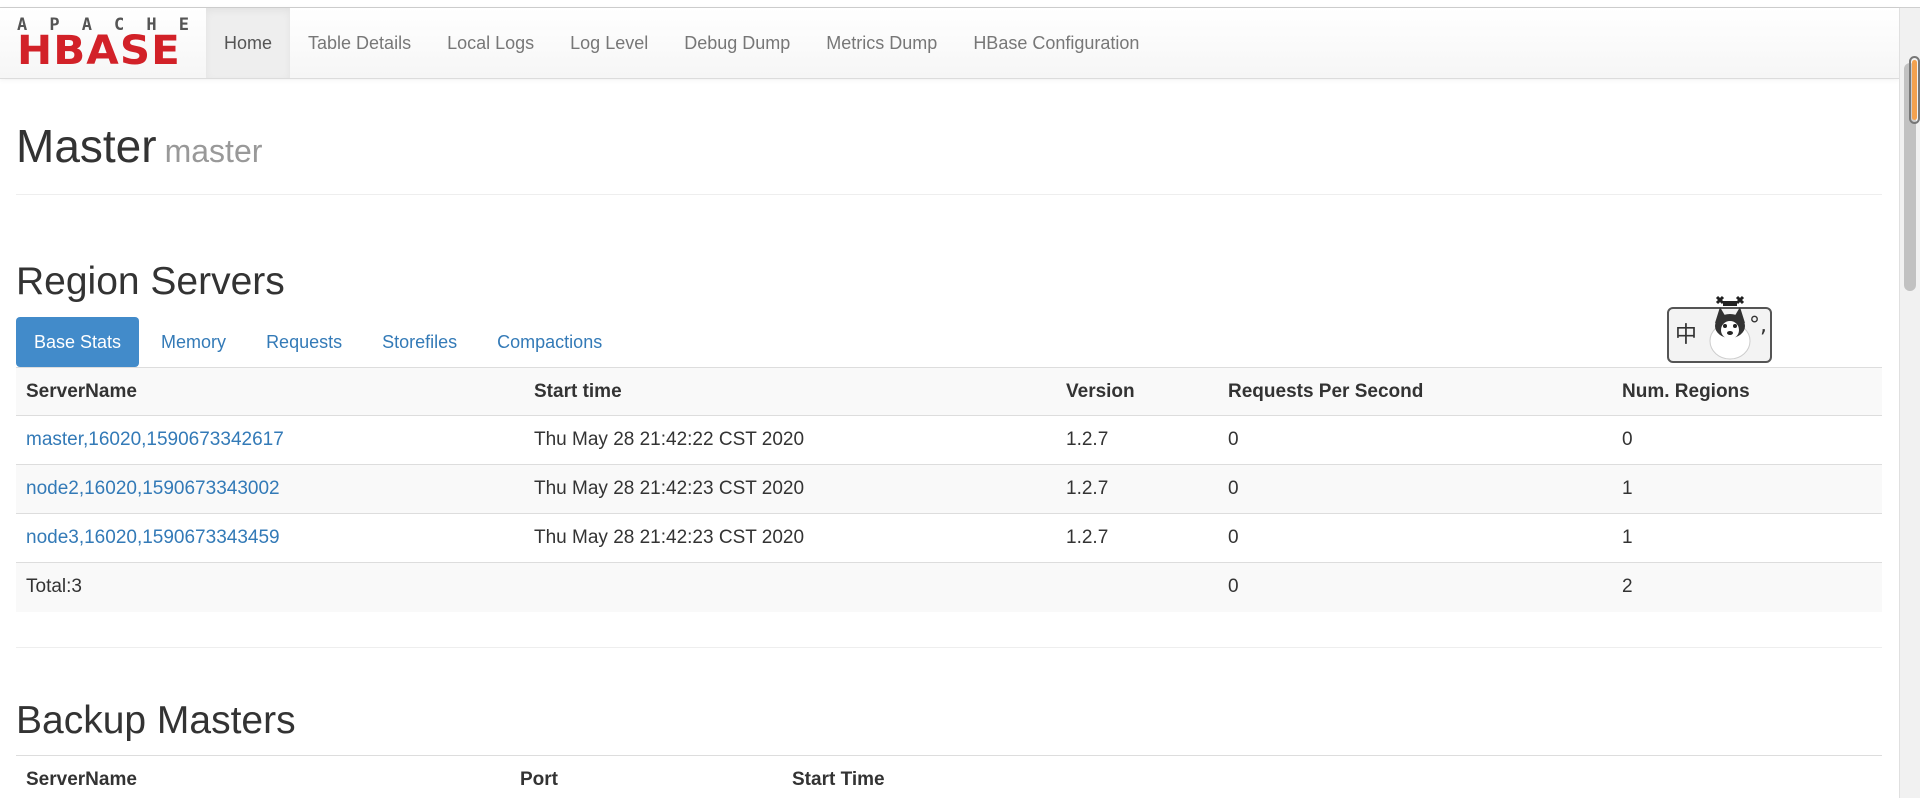 The image size is (1920, 804). Describe the element at coordinates (86, 146) in the screenshot. I see `page-title-text: Master` at that location.